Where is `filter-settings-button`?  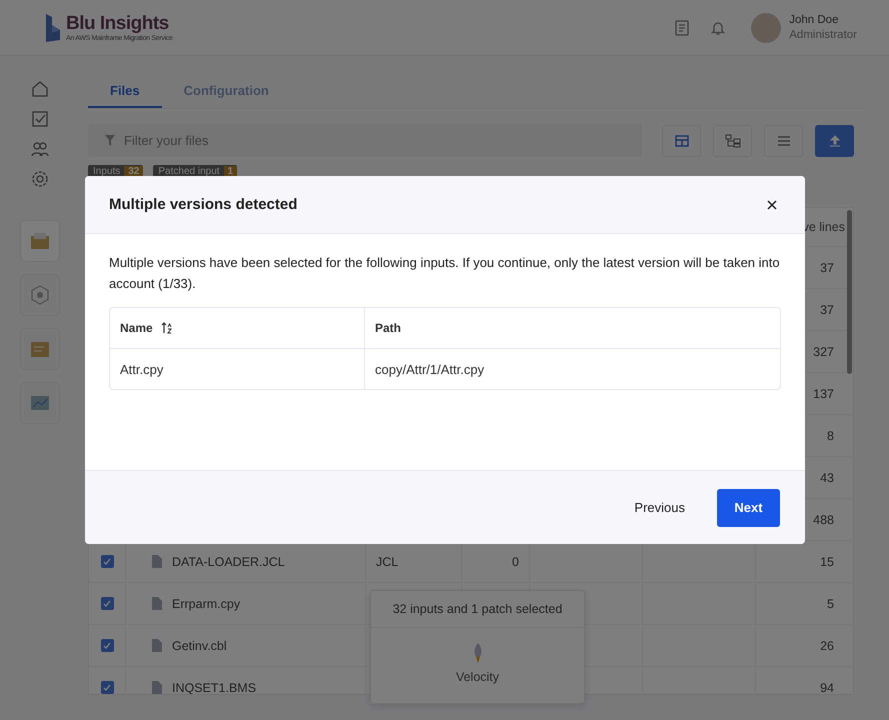
filter-settings-button is located at coordinates (783, 140).